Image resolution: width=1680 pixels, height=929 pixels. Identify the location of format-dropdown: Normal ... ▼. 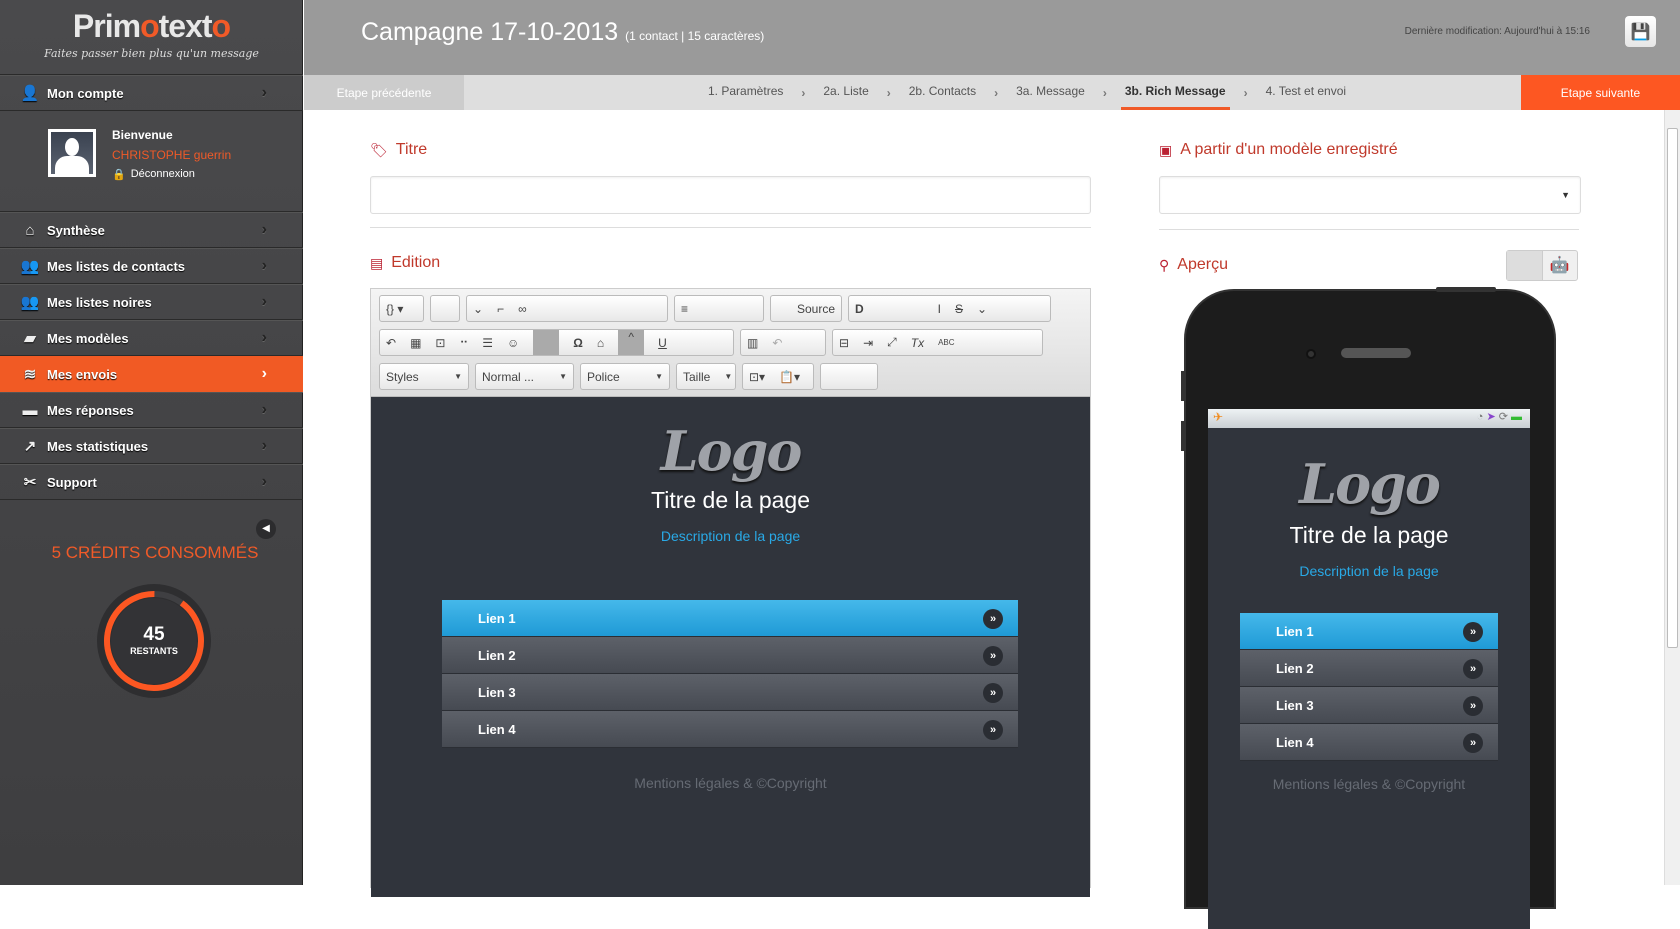
(524, 376).